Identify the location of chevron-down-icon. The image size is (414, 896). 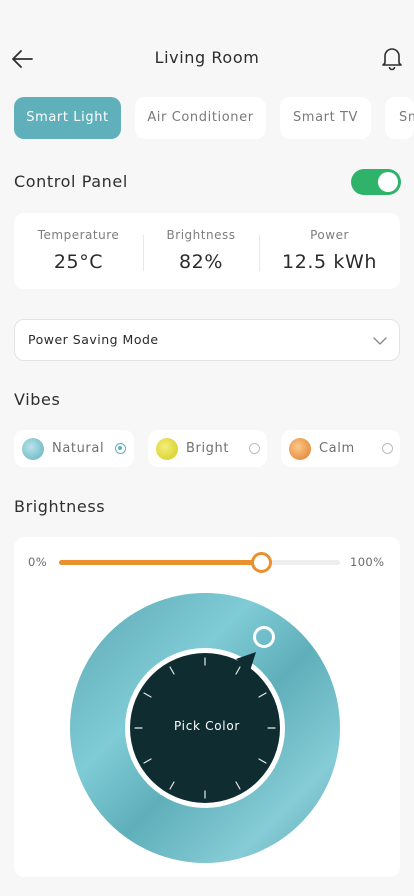
(380, 341).